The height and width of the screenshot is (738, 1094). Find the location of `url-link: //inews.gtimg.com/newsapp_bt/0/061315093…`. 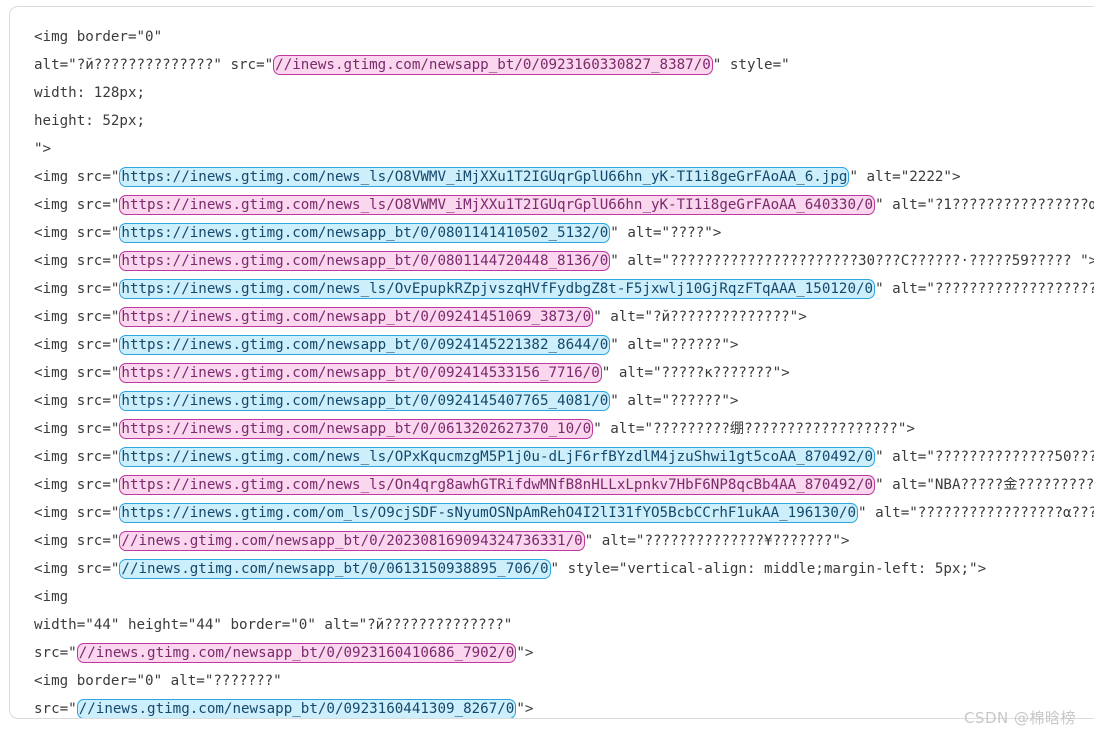

url-link: //inews.gtimg.com/newsapp_bt/0/061315093… is located at coordinates (335, 569).